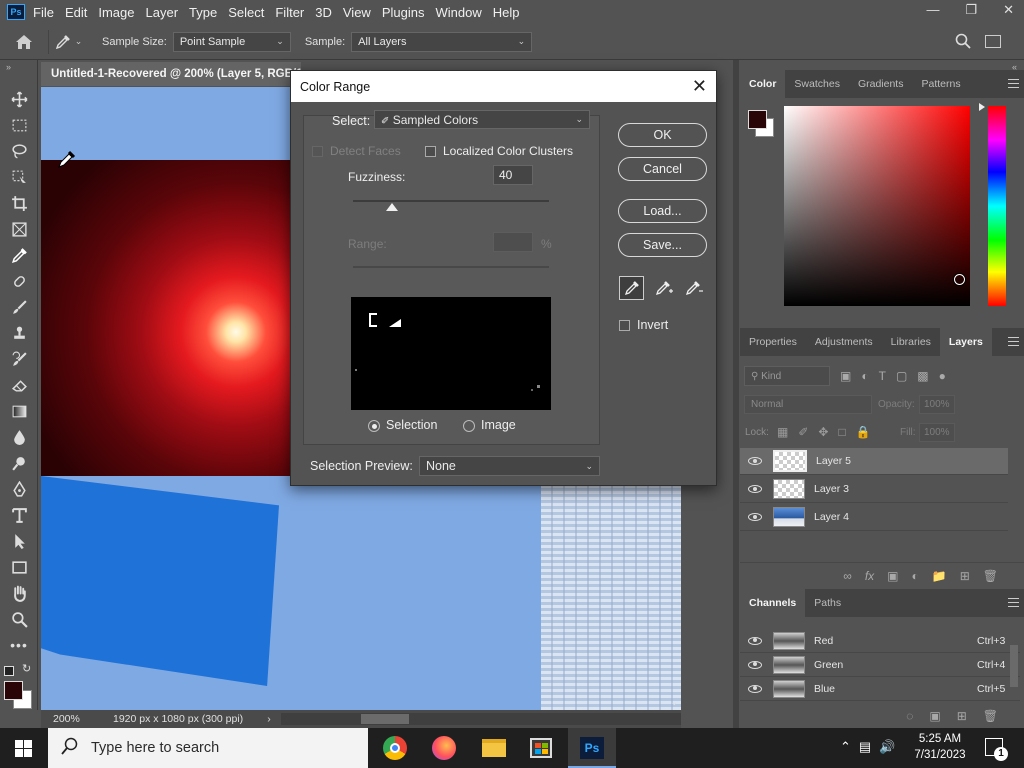 The image size is (1024, 768). Describe the element at coordinates (965, 342) in the screenshot. I see `tab-layers: Layers` at that location.